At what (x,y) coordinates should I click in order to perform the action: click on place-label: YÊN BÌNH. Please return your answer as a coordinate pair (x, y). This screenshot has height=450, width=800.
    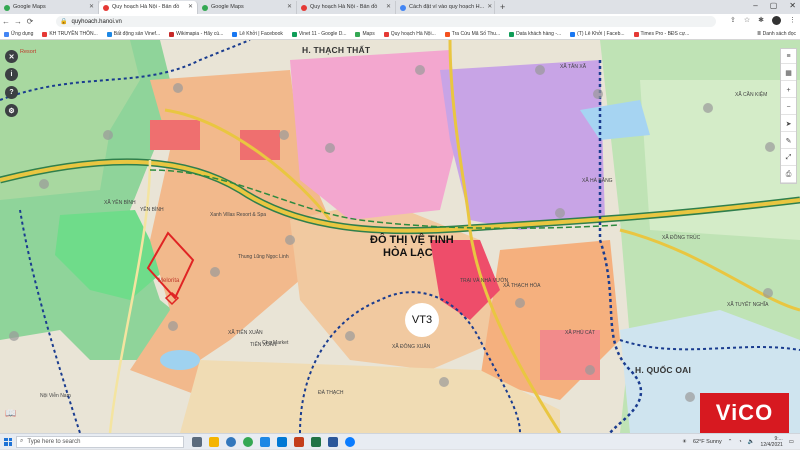
    Looking at the image, I should click on (152, 210).